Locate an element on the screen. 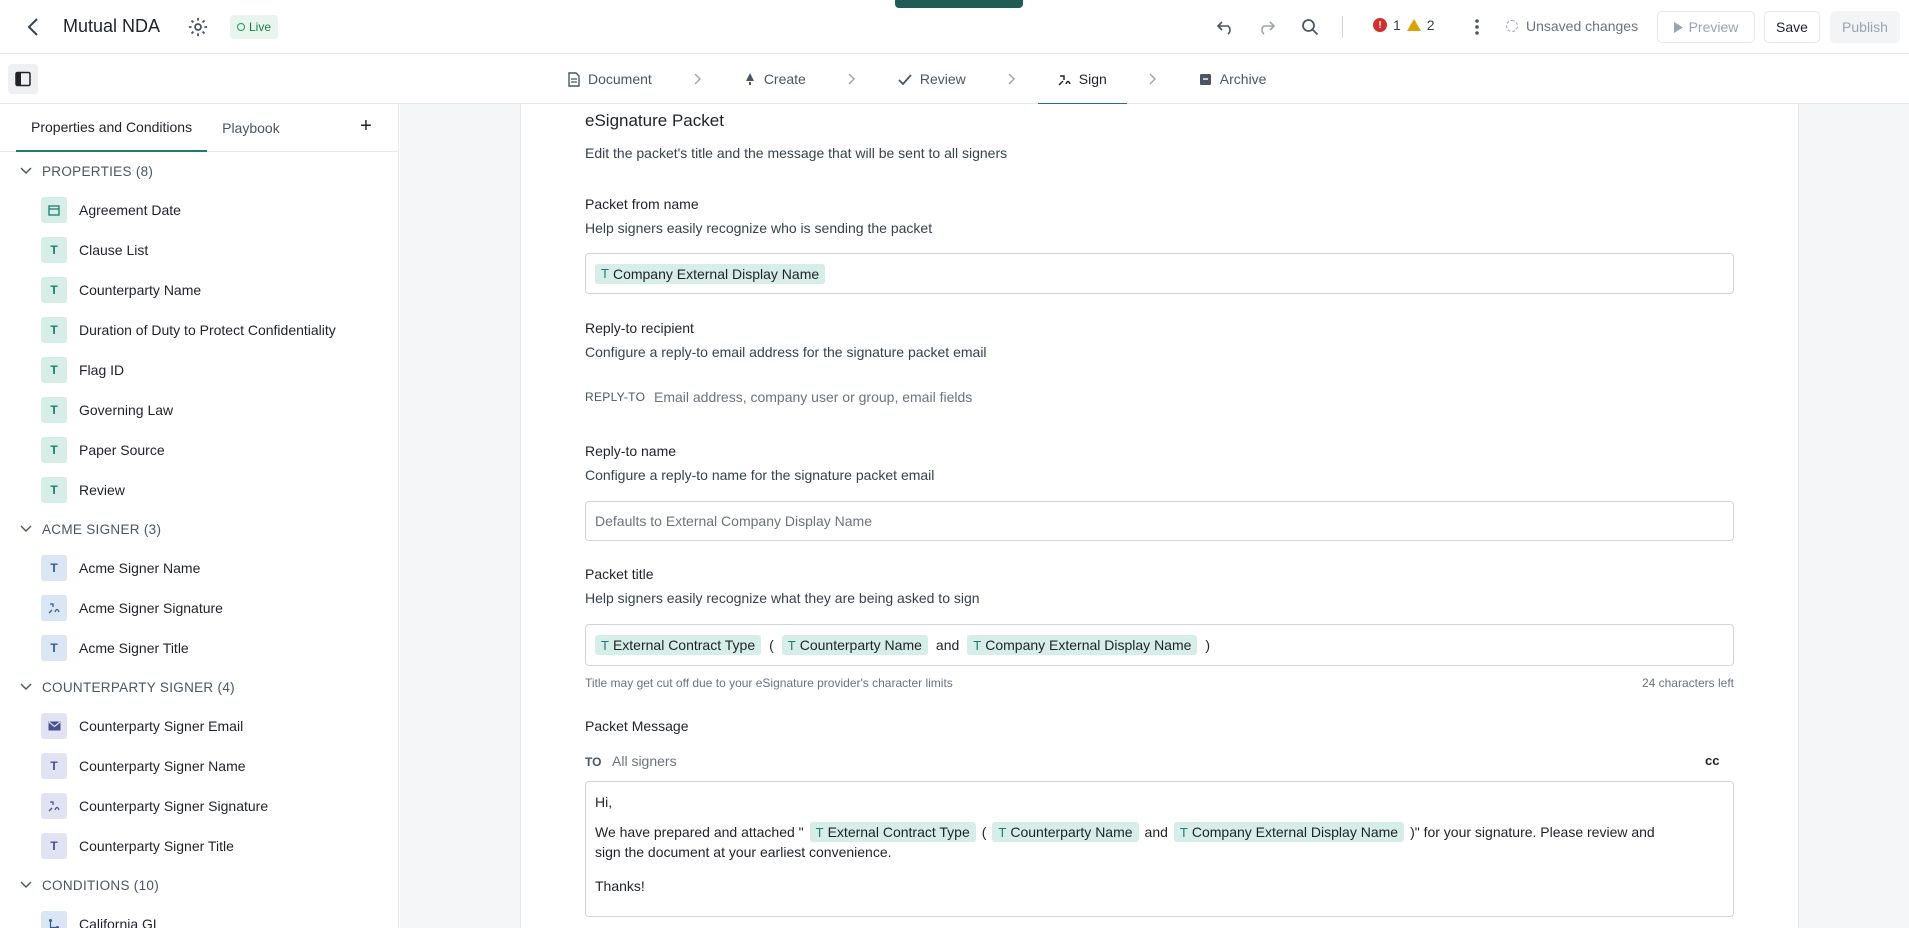  step-label: Archive is located at coordinates (1243, 79).